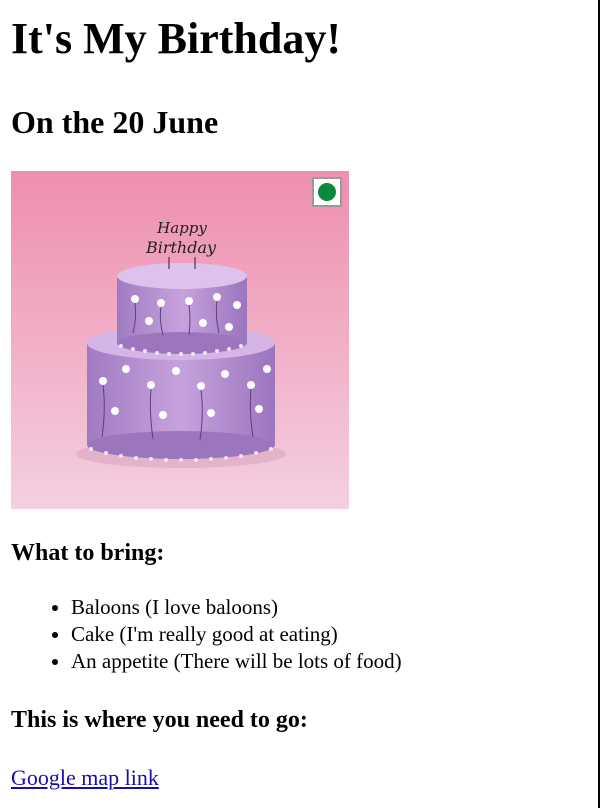  Describe the element at coordinates (330, 607) in the screenshot. I see `list-item: Baloons (I love baloons)` at that location.